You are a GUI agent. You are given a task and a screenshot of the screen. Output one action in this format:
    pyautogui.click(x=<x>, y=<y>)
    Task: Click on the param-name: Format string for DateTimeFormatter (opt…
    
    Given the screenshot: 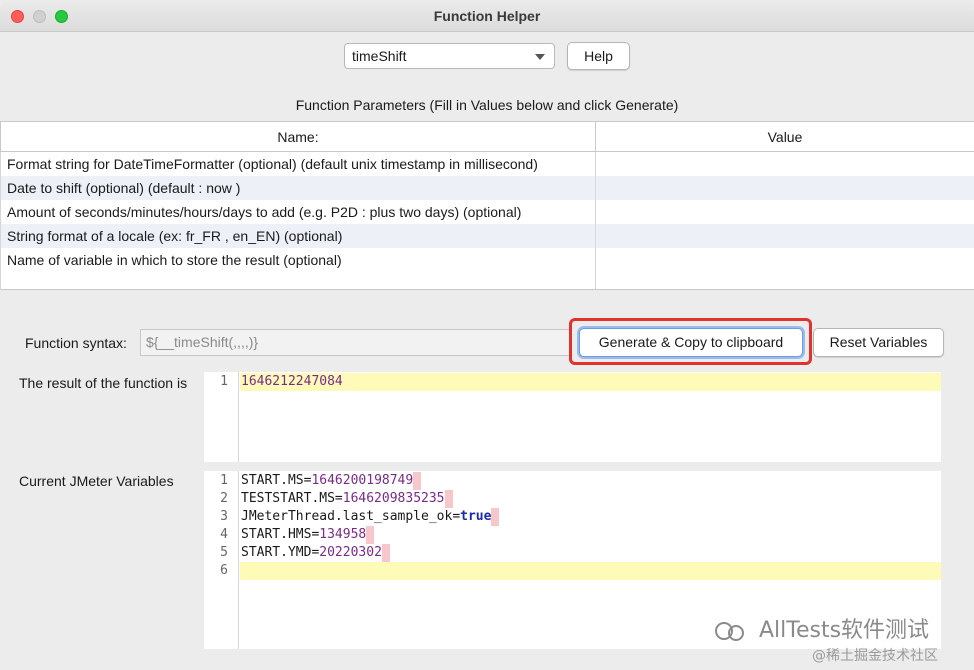 What is the action you would take?
    pyautogui.click(x=298, y=163)
    